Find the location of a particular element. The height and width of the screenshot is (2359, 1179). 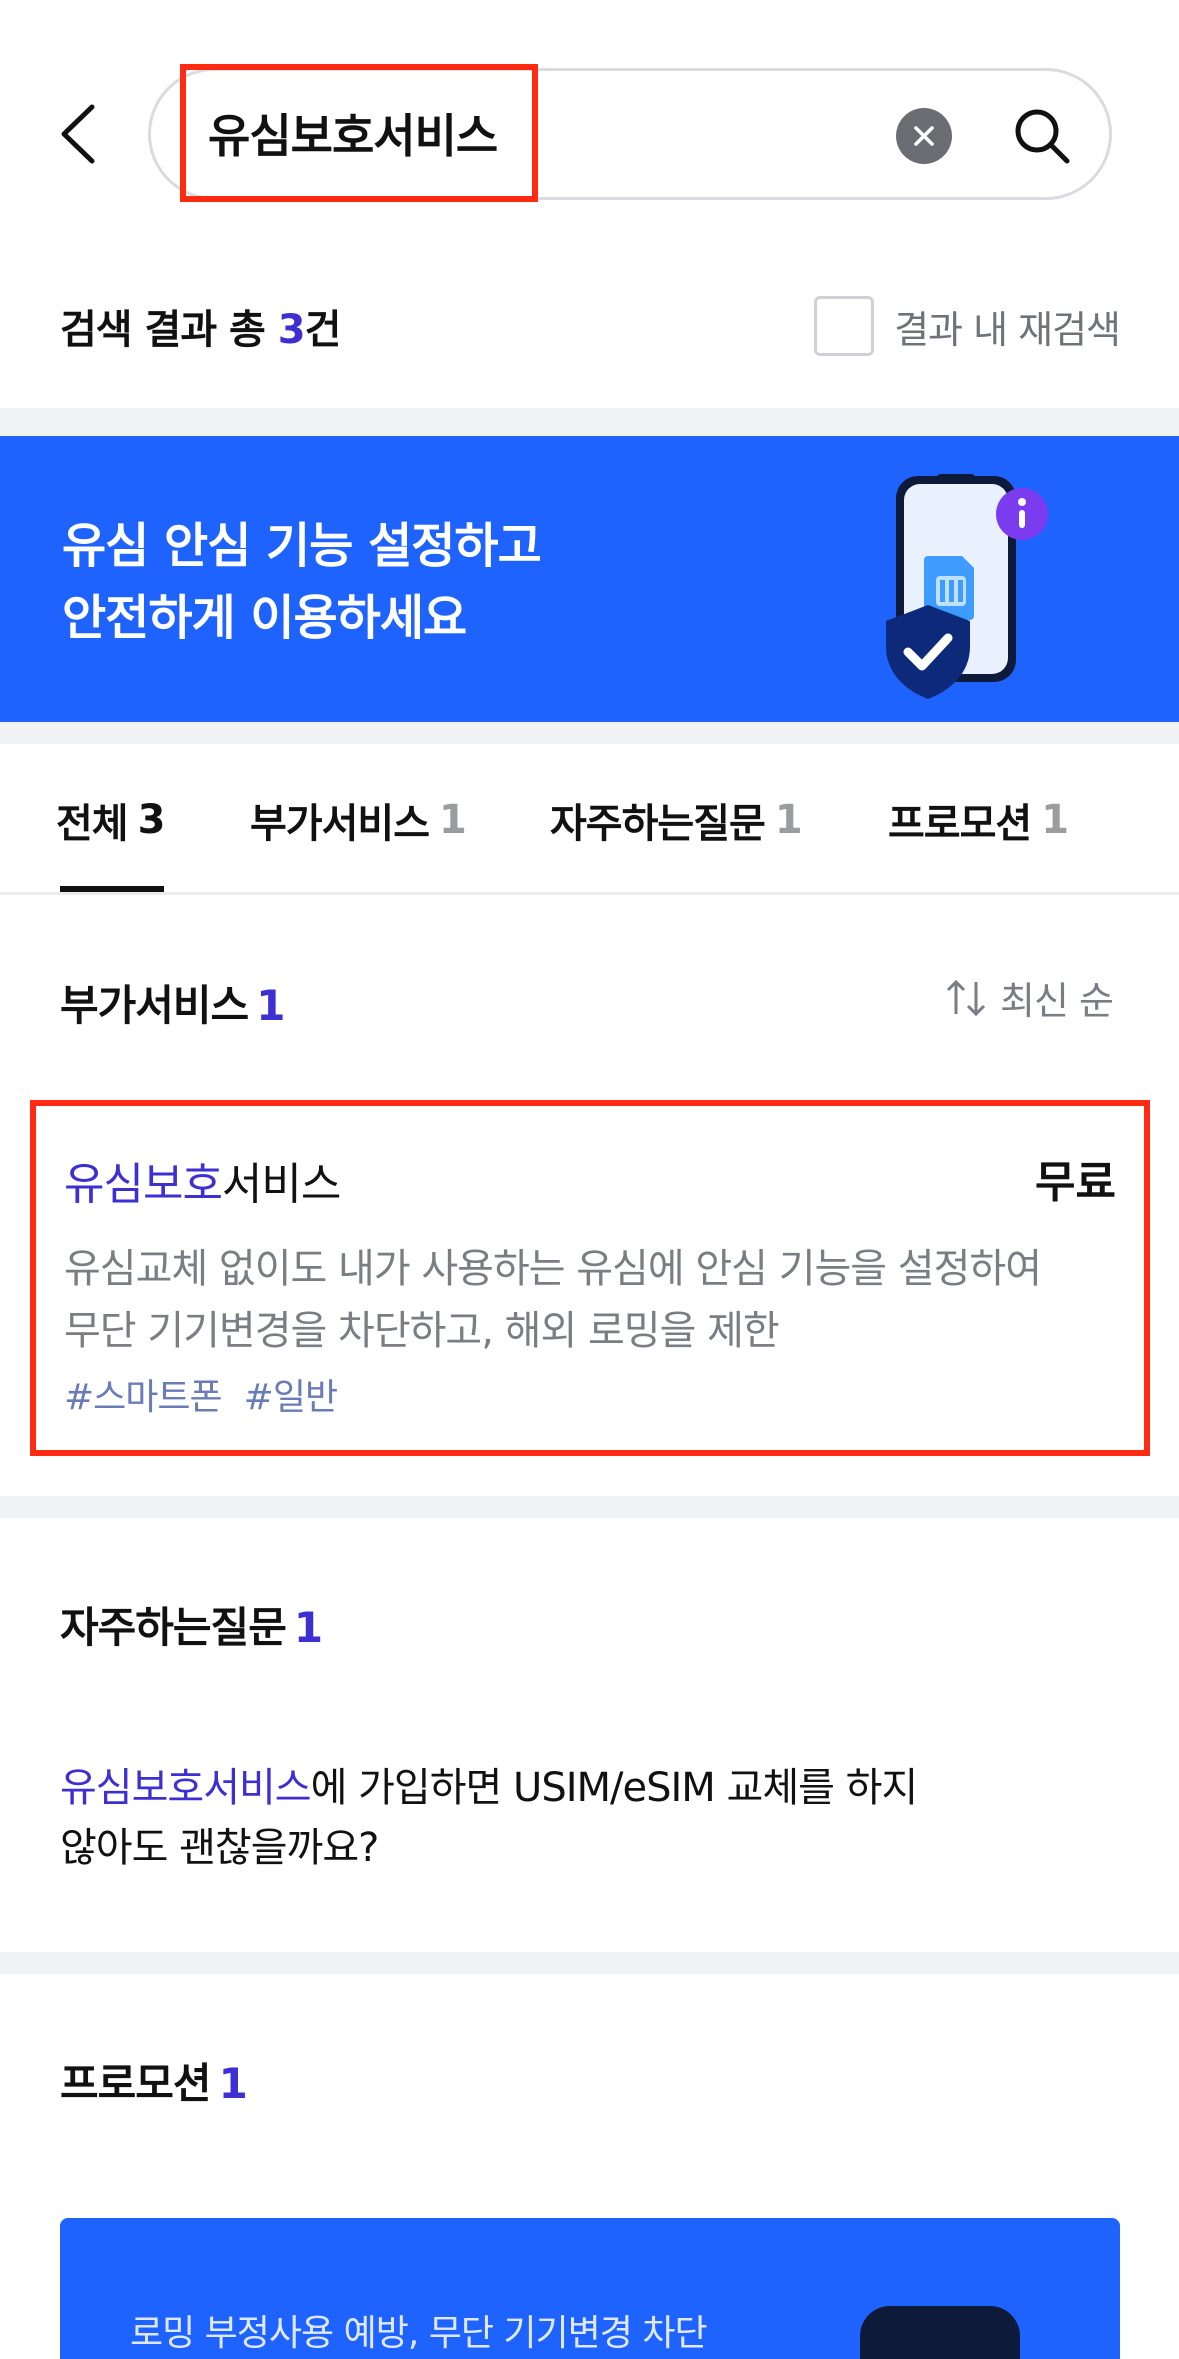

faq-section-title: 자주하는질문 1 is located at coordinates (191, 1627).